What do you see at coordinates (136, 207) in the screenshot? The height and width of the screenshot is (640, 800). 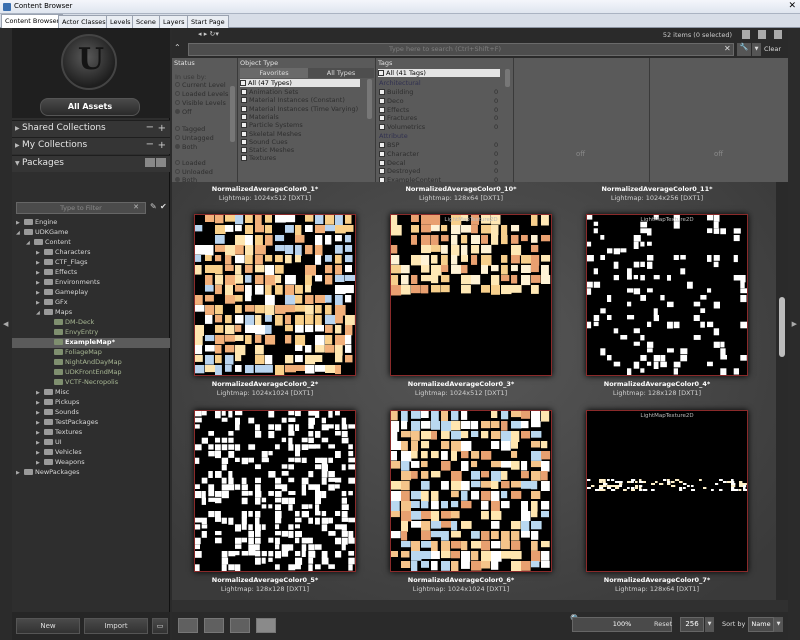 I see `clear-filter-icon: ✕` at bounding box center [136, 207].